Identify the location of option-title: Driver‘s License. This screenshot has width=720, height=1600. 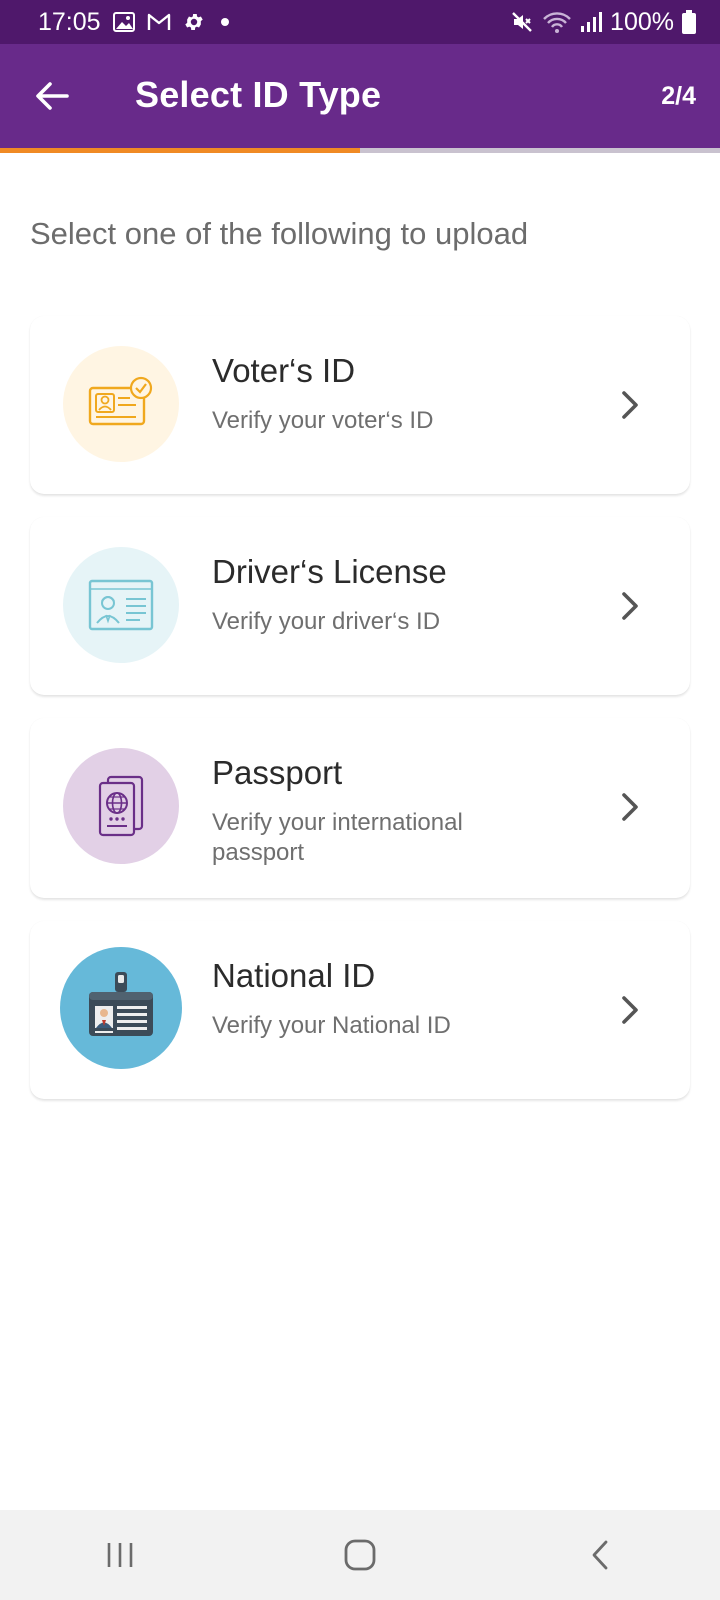
(329, 571).